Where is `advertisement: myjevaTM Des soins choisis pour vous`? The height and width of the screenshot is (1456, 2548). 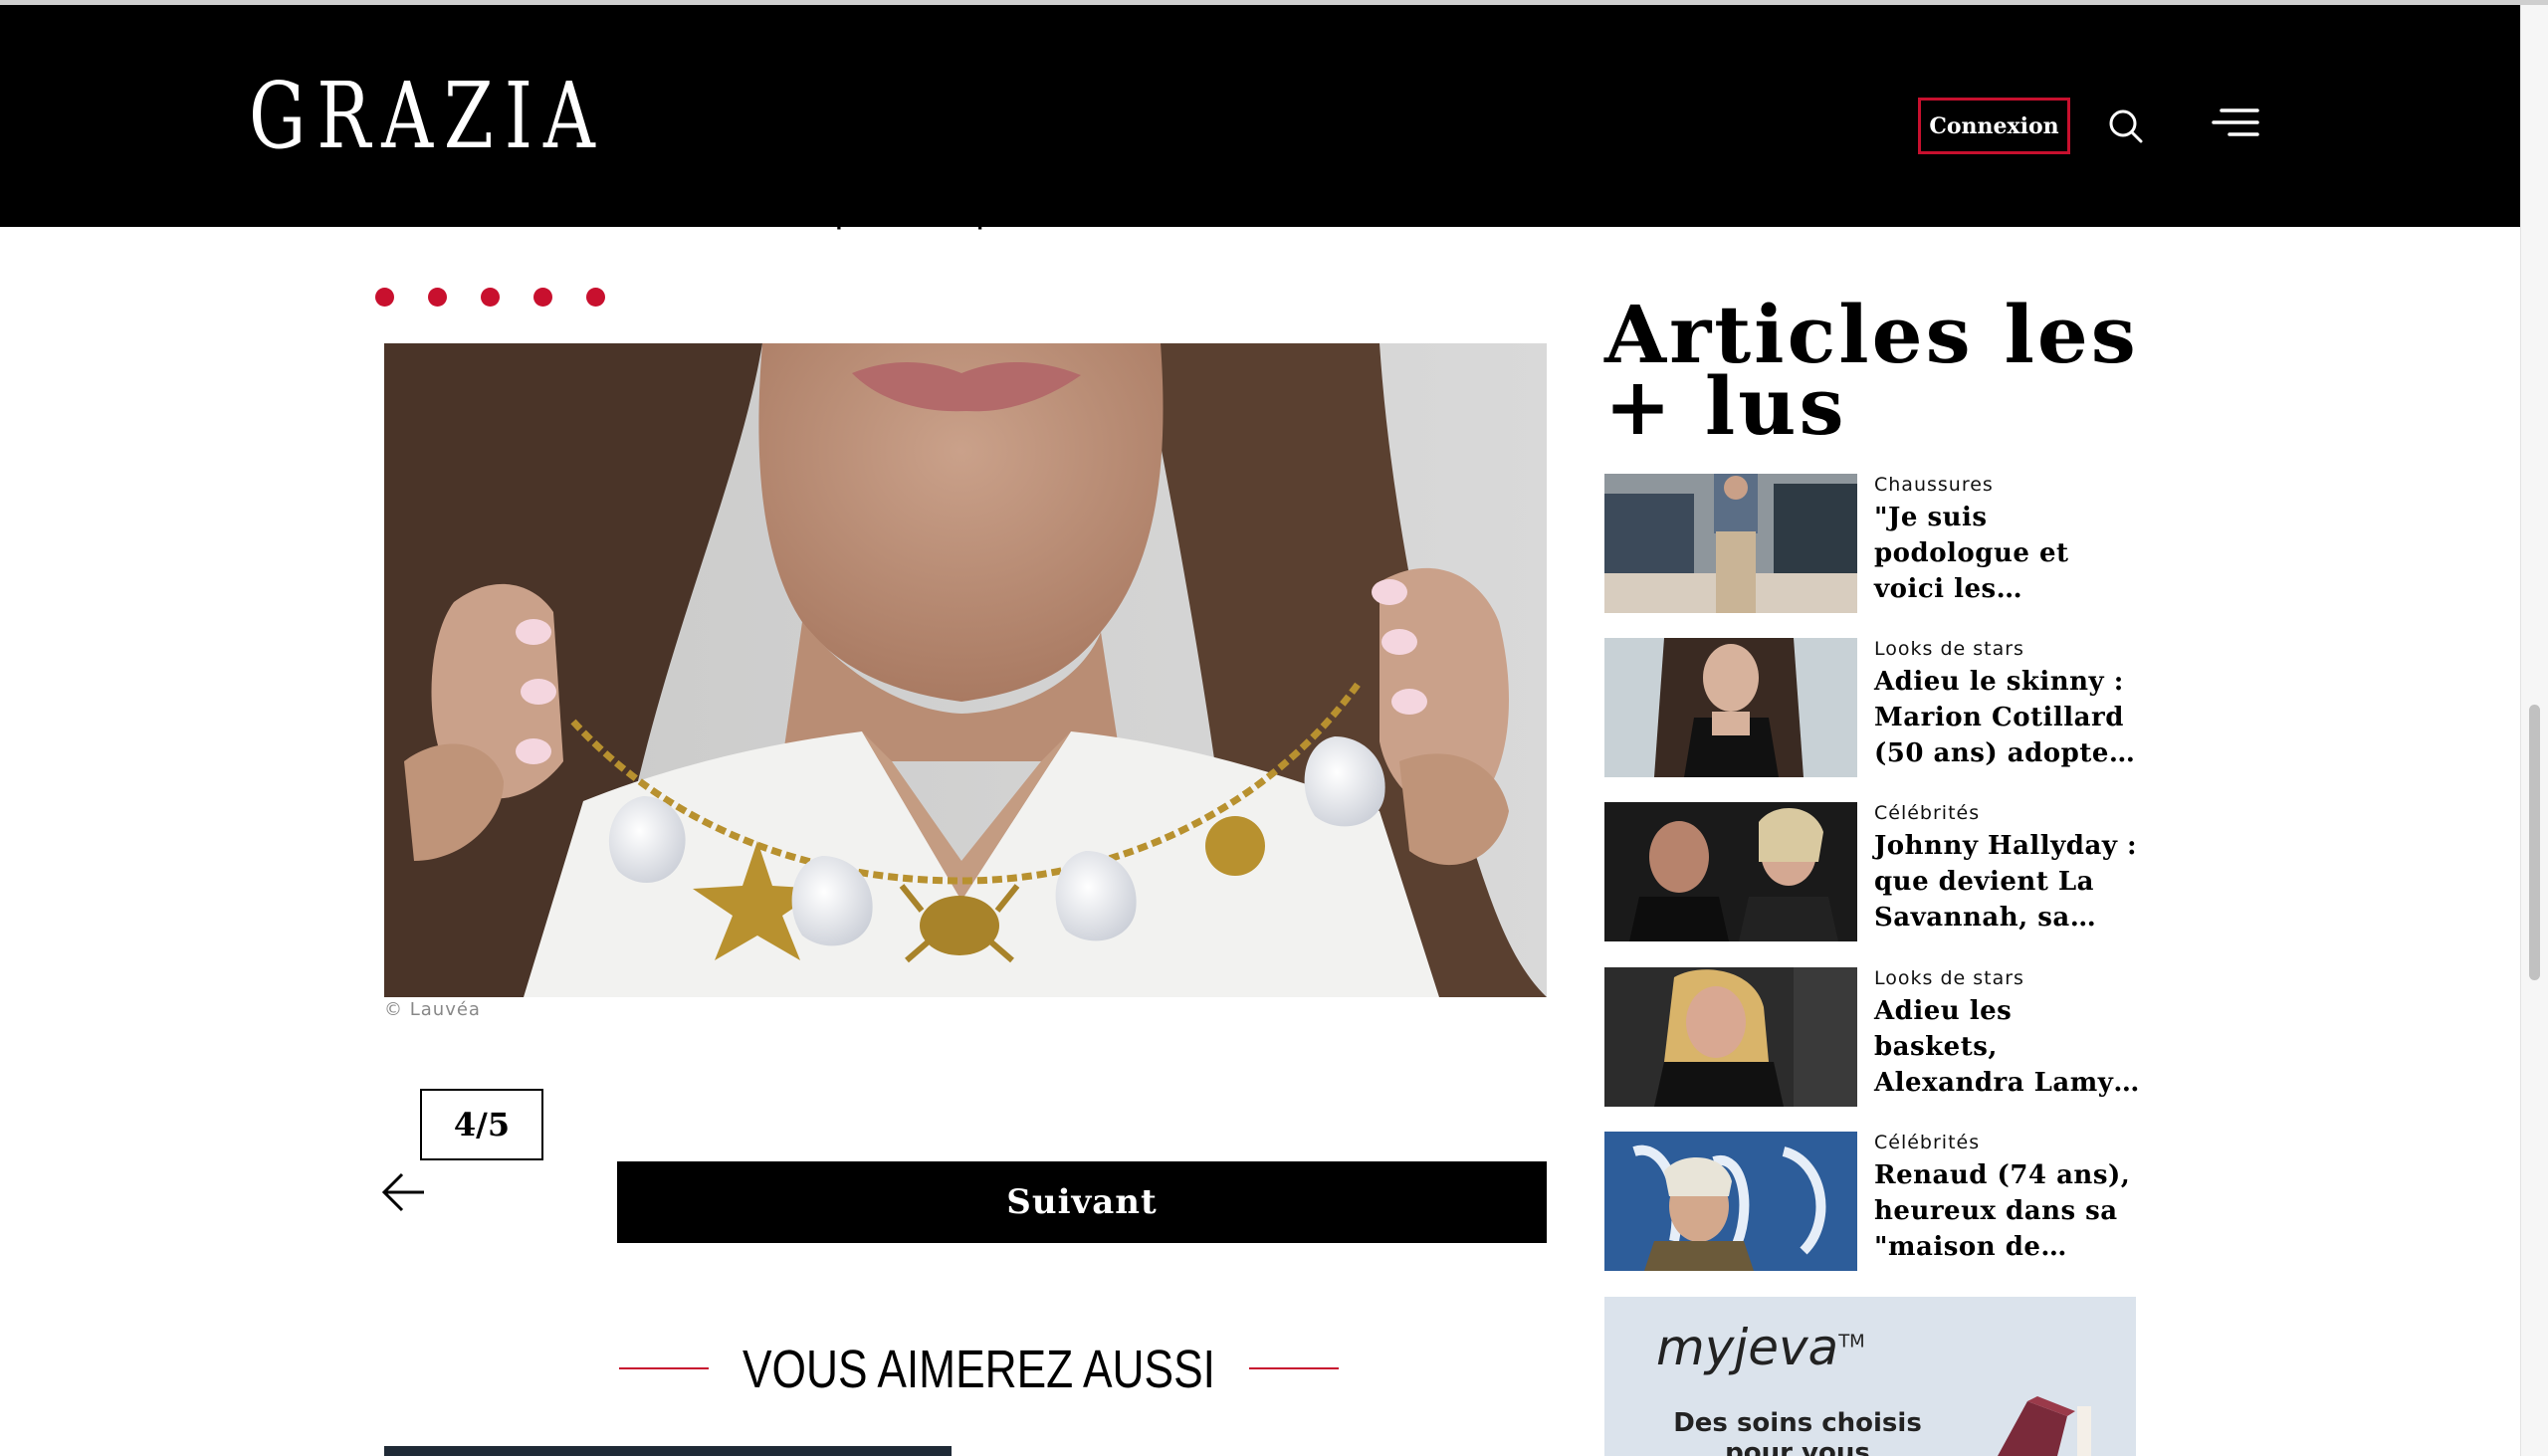
advertisement: myjevaTM Des soins choisis pour vous is located at coordinates (1870, 1376).